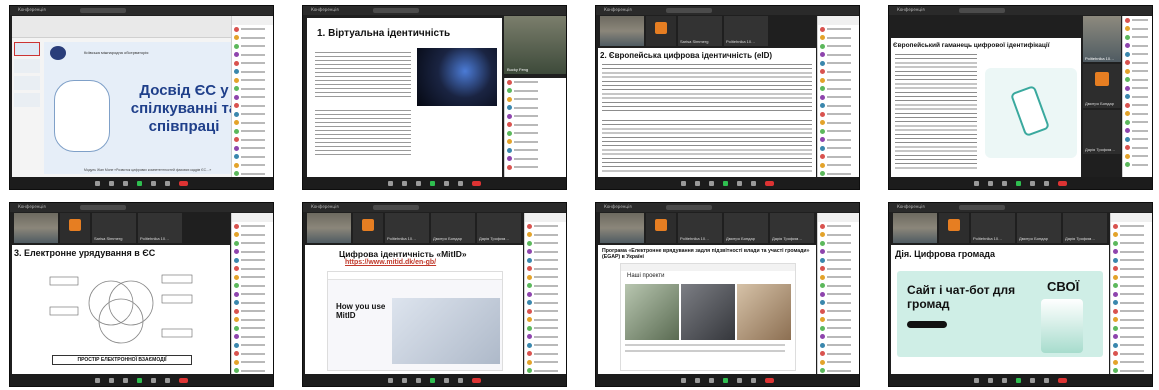 The width and height of the screenshot is (1159, 390). I want to click on mitid-link: https://www.mitid.dk/en-gb/, so click(390, 262).